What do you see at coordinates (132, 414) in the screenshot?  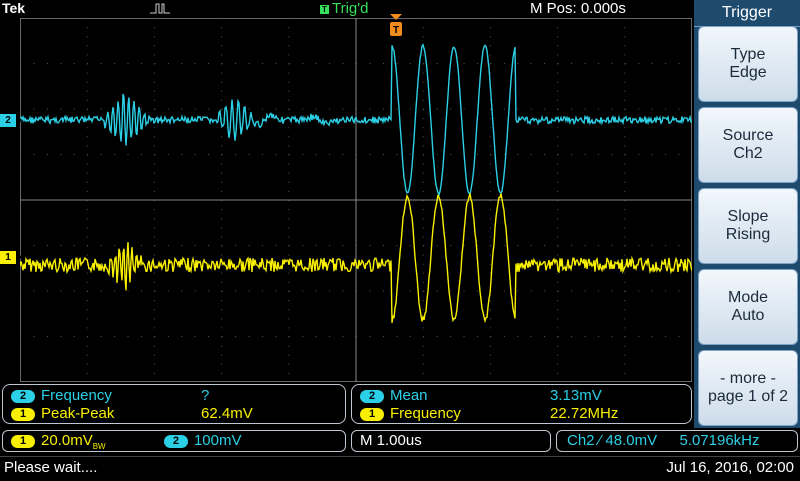 I see `measurement-row: 1 Peak-Peak 62.4mV` at bounding box center [132, 414].